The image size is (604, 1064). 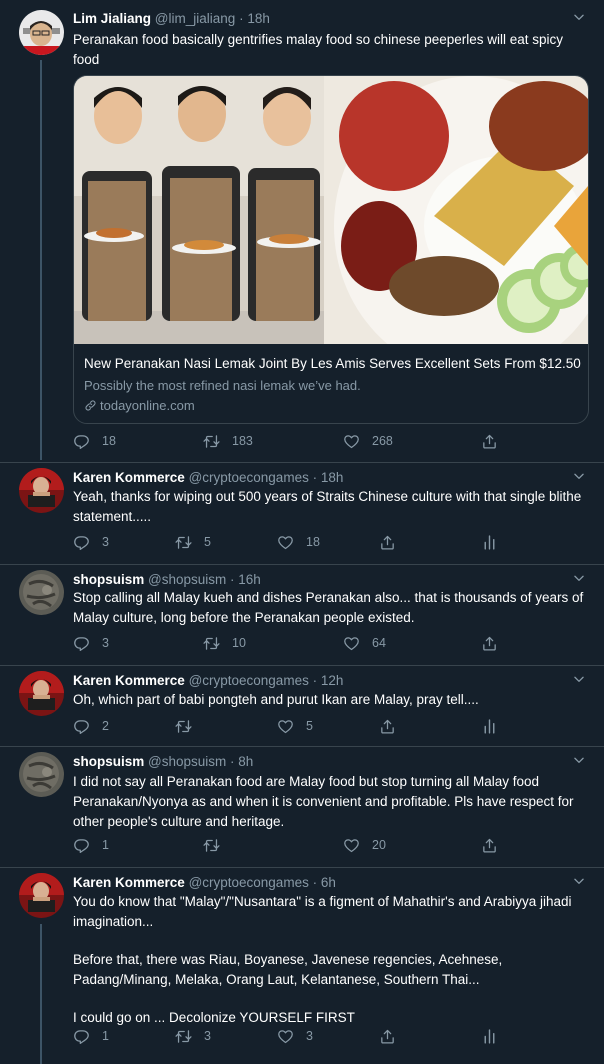 What do you see at coordinates (193, 542) in the screenshot?
I see `retweet-button: 5` at bounding box center [193, 542].